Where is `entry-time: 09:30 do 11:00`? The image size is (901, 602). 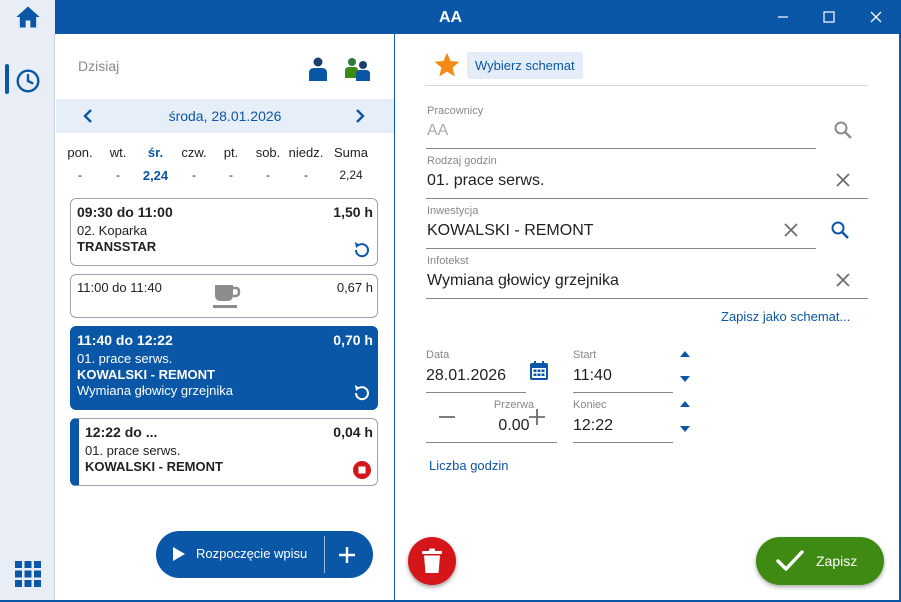 entry-time: 09:30 do 11:00 is located at coordinates (125, 212).